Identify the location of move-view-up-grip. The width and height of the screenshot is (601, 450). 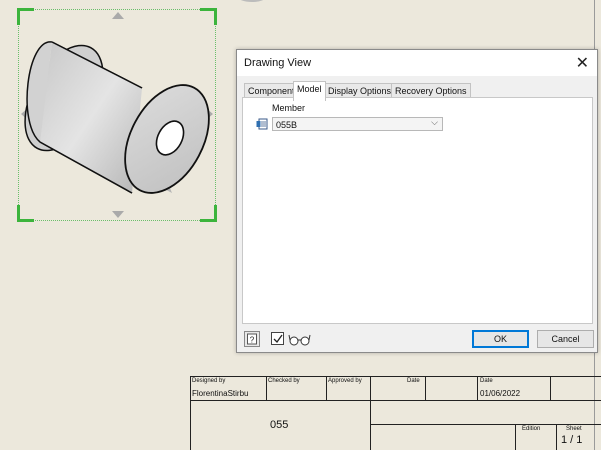
(118, 15).